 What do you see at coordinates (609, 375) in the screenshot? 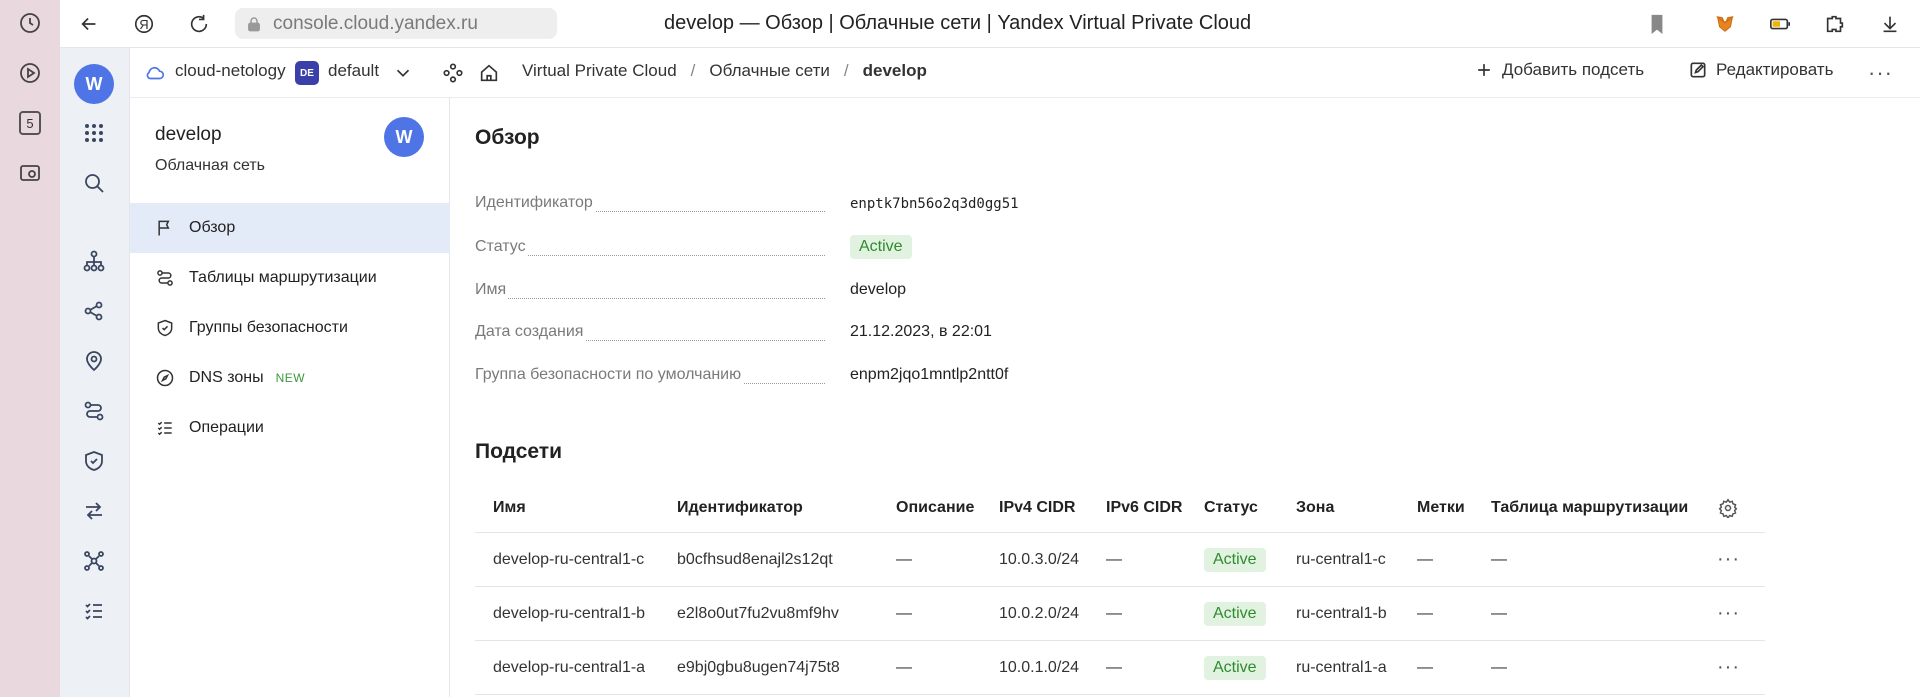
I see `field-key: Группа безопасности по умолчанию` at bounding box center [609, 375].